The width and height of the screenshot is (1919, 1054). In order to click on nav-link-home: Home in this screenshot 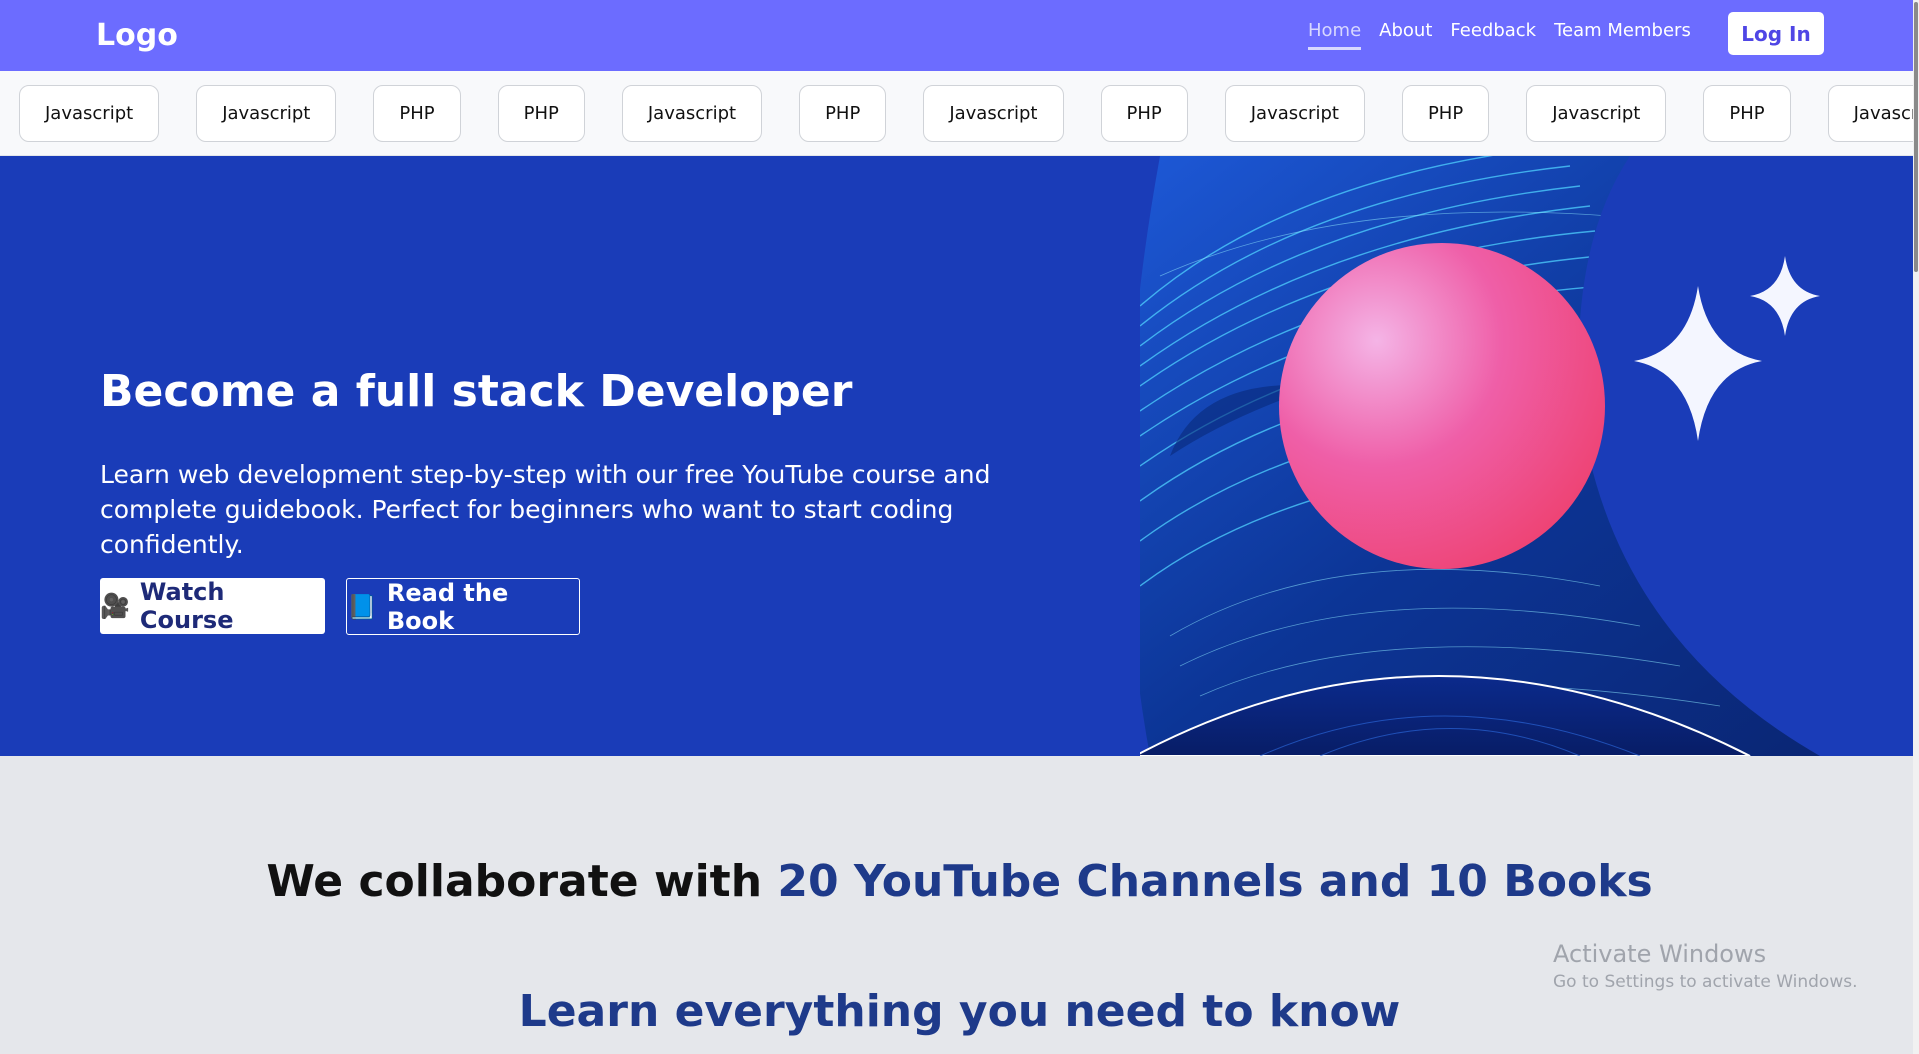, I will do `click(1335, 35)`.